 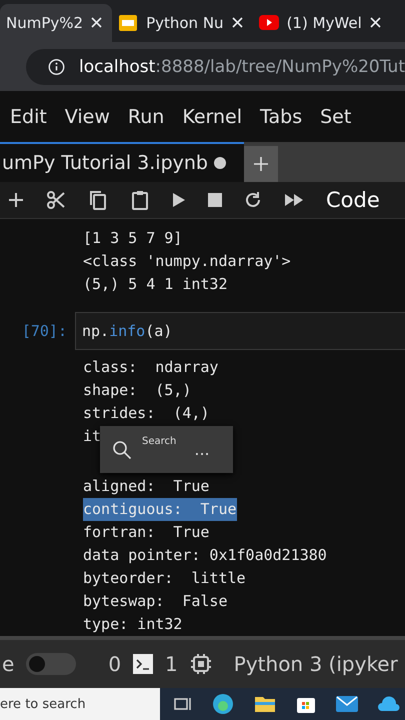 What do you see at coordinates (56, 200) in the screenshot?
I see `scissors-icon` at bounding box center [56, 200].